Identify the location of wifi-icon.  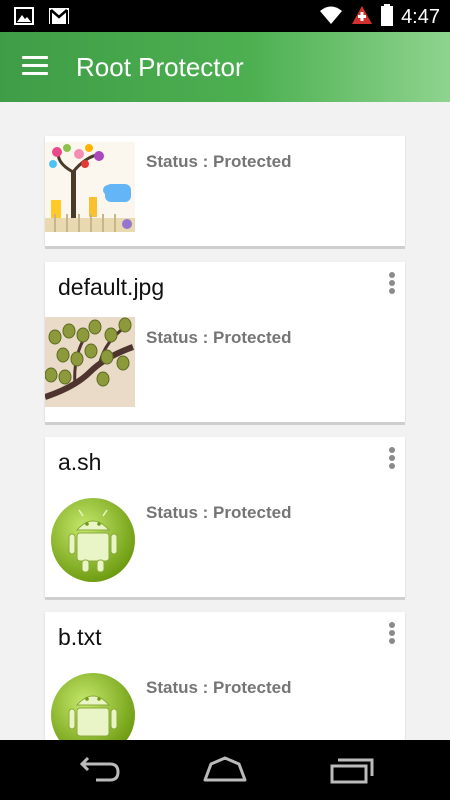
(331, 17).